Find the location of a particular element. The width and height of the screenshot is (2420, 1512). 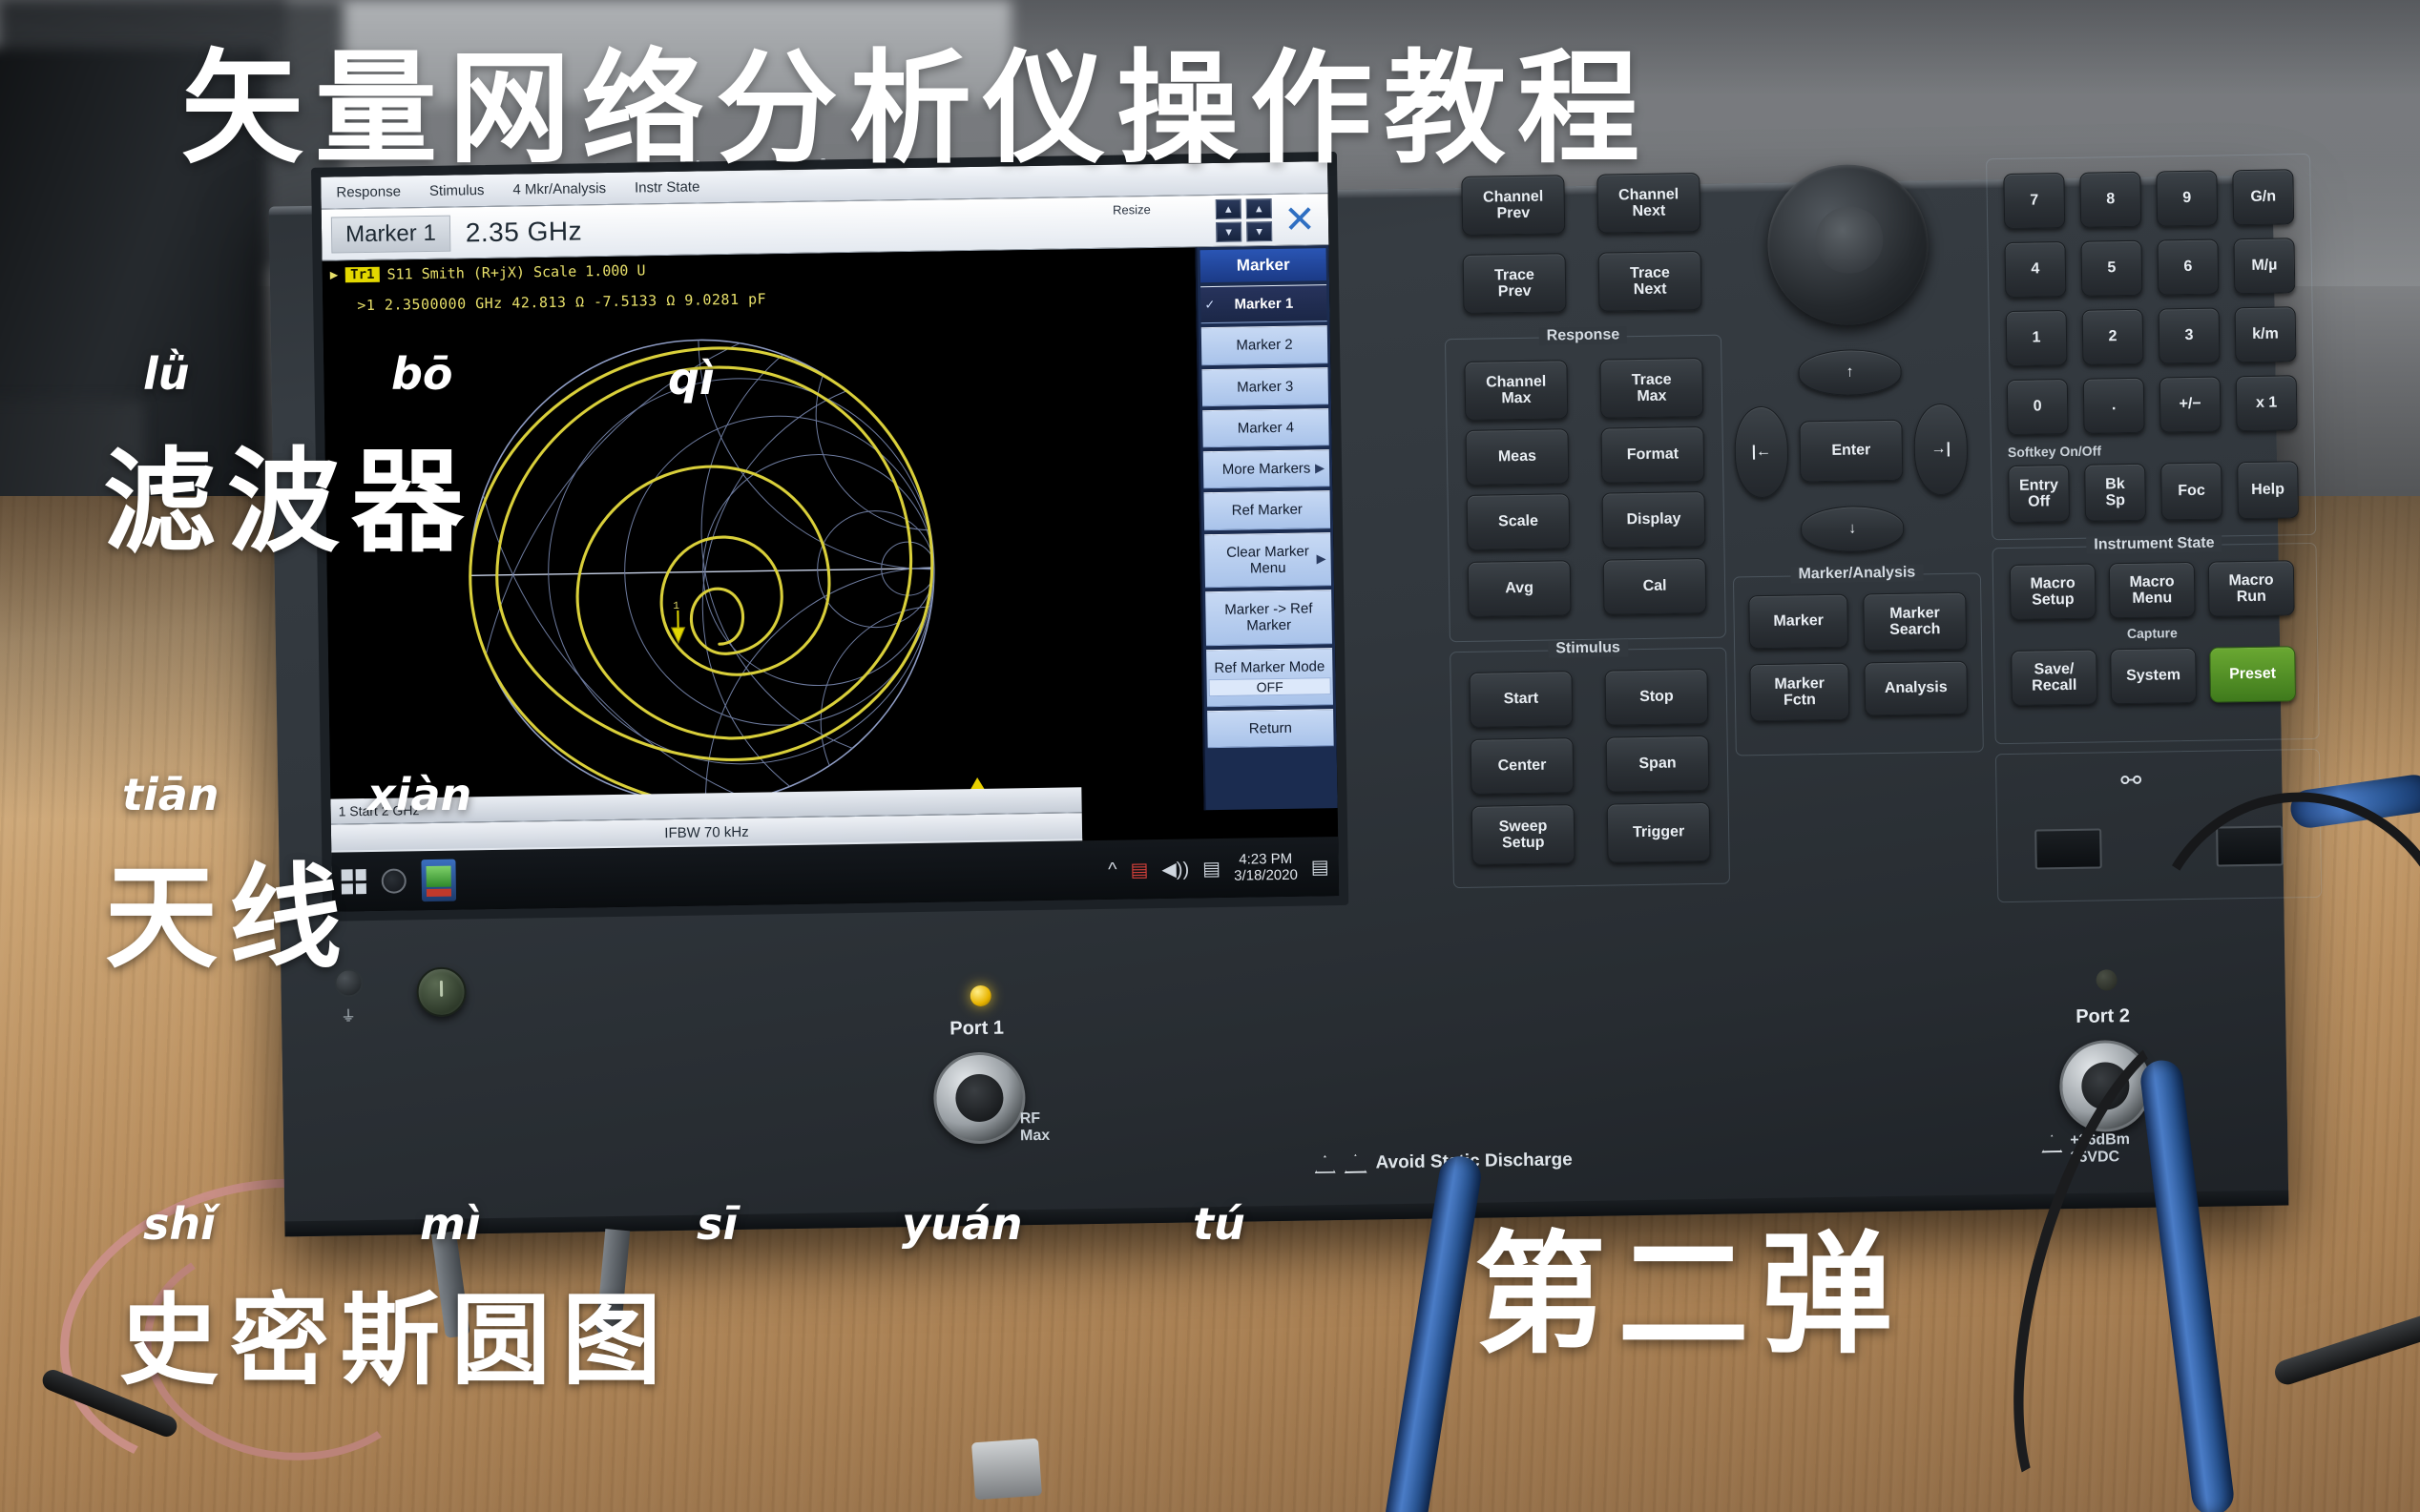

key-display: Display is located at coordinates (1653, 519).